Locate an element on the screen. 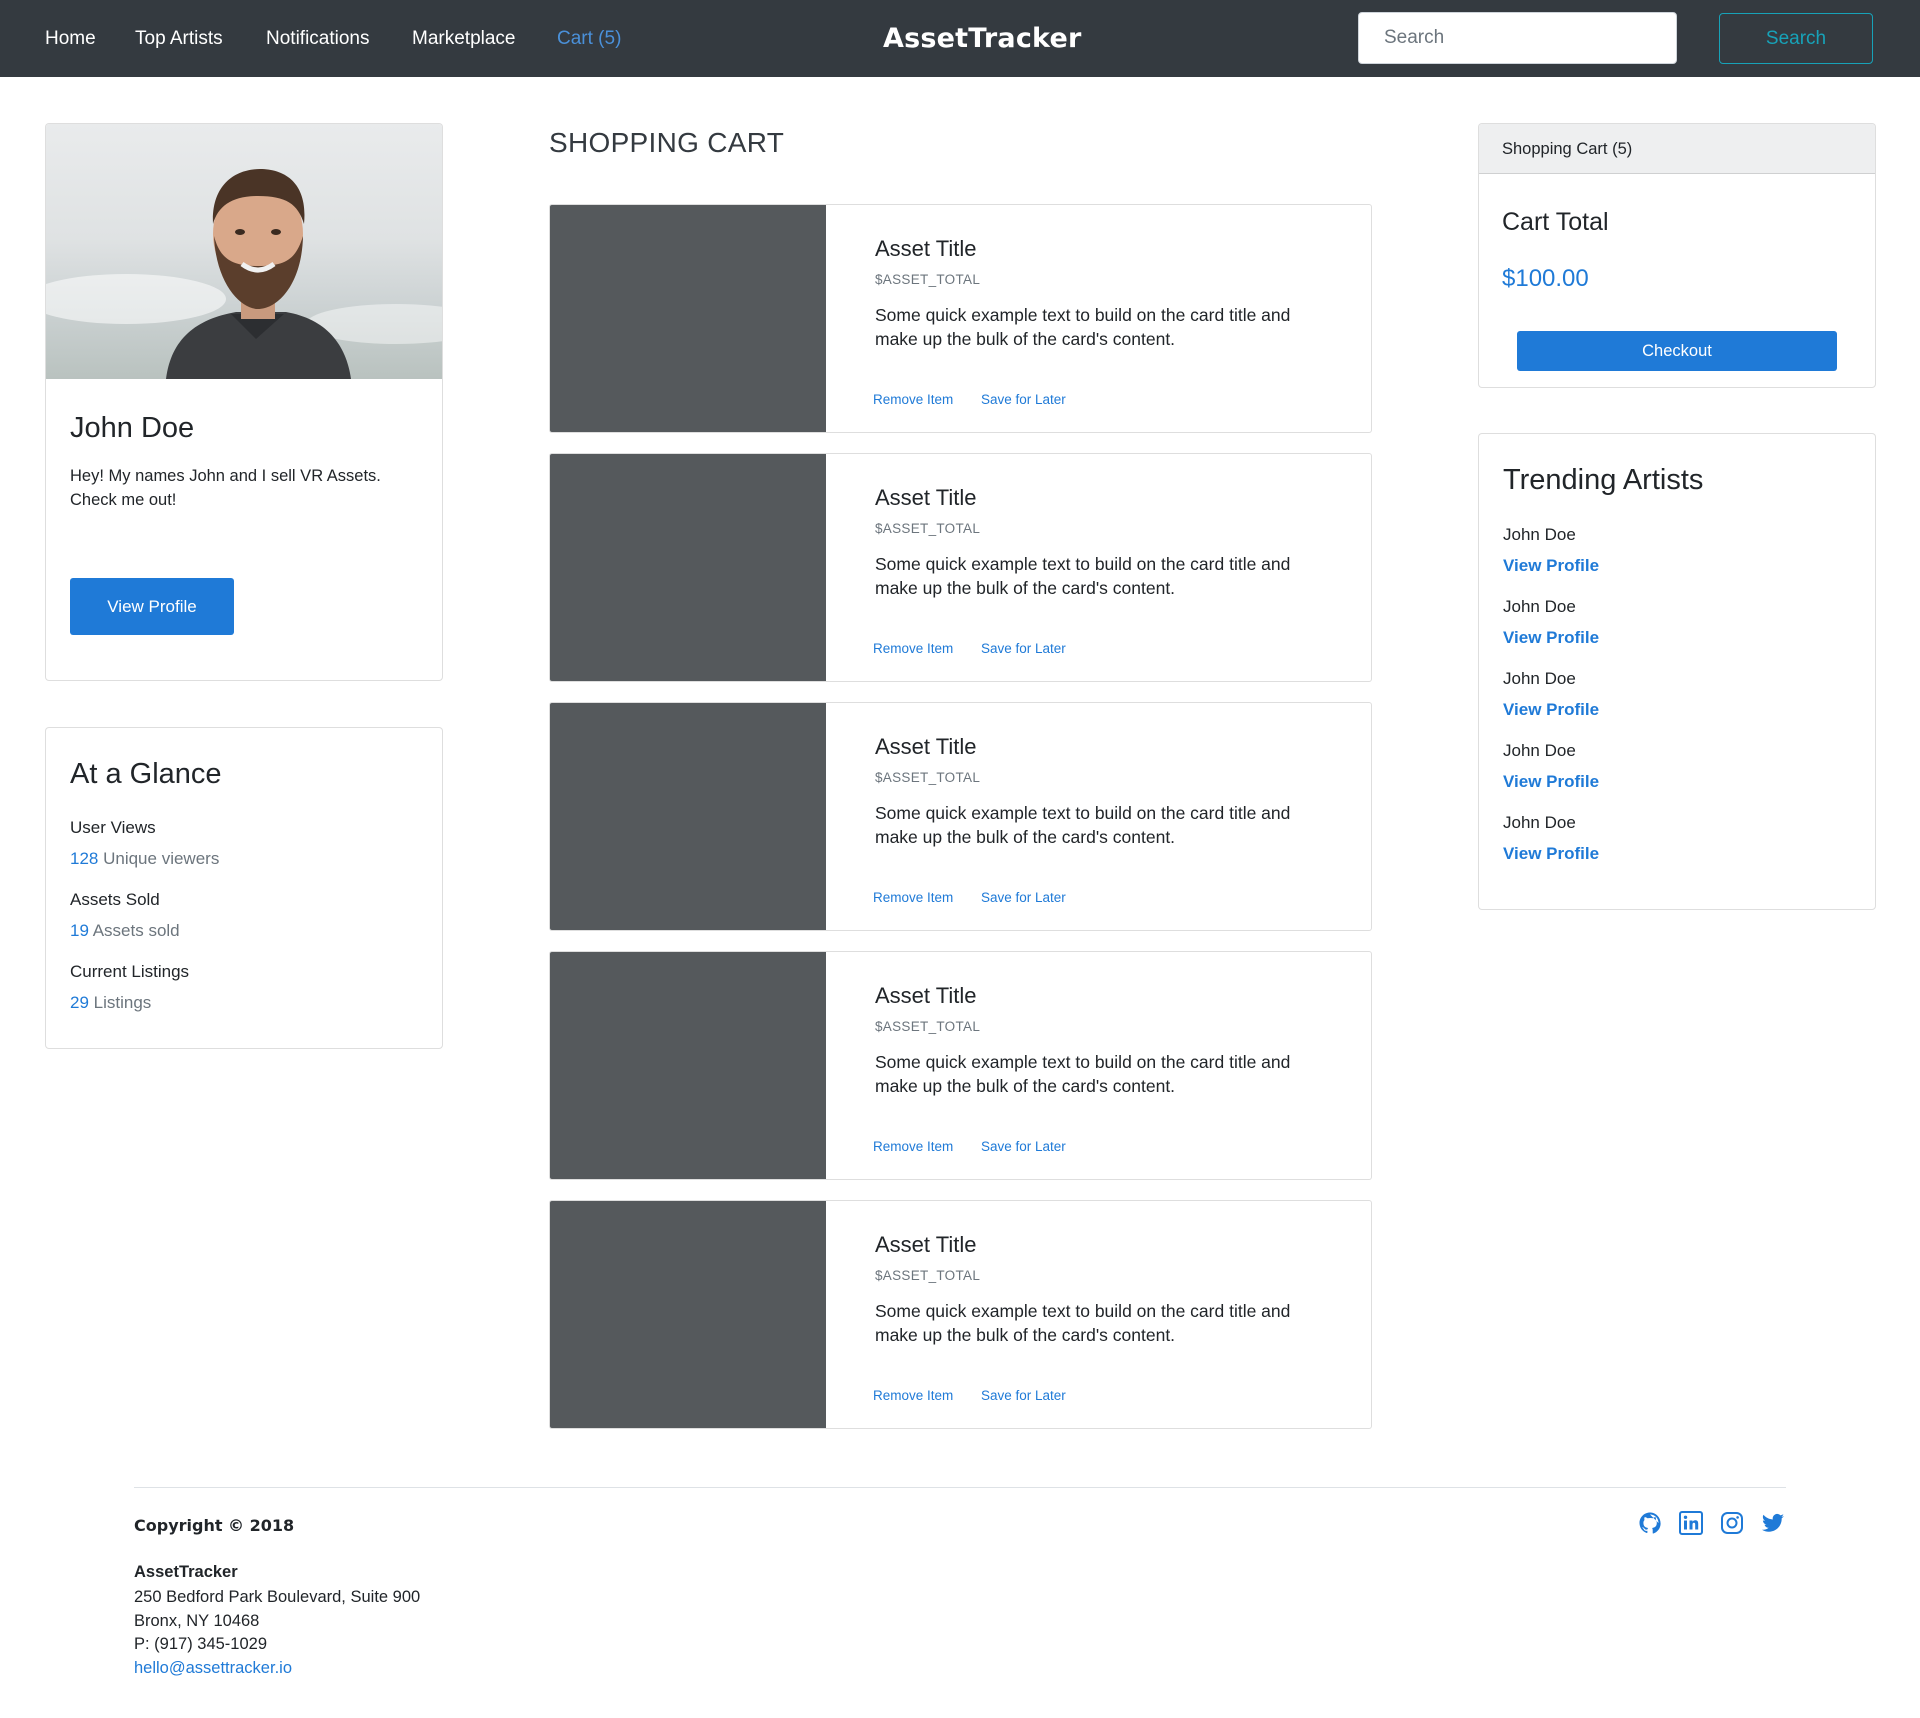  glance-title: At a Glance is located at coordinates (146, 774).